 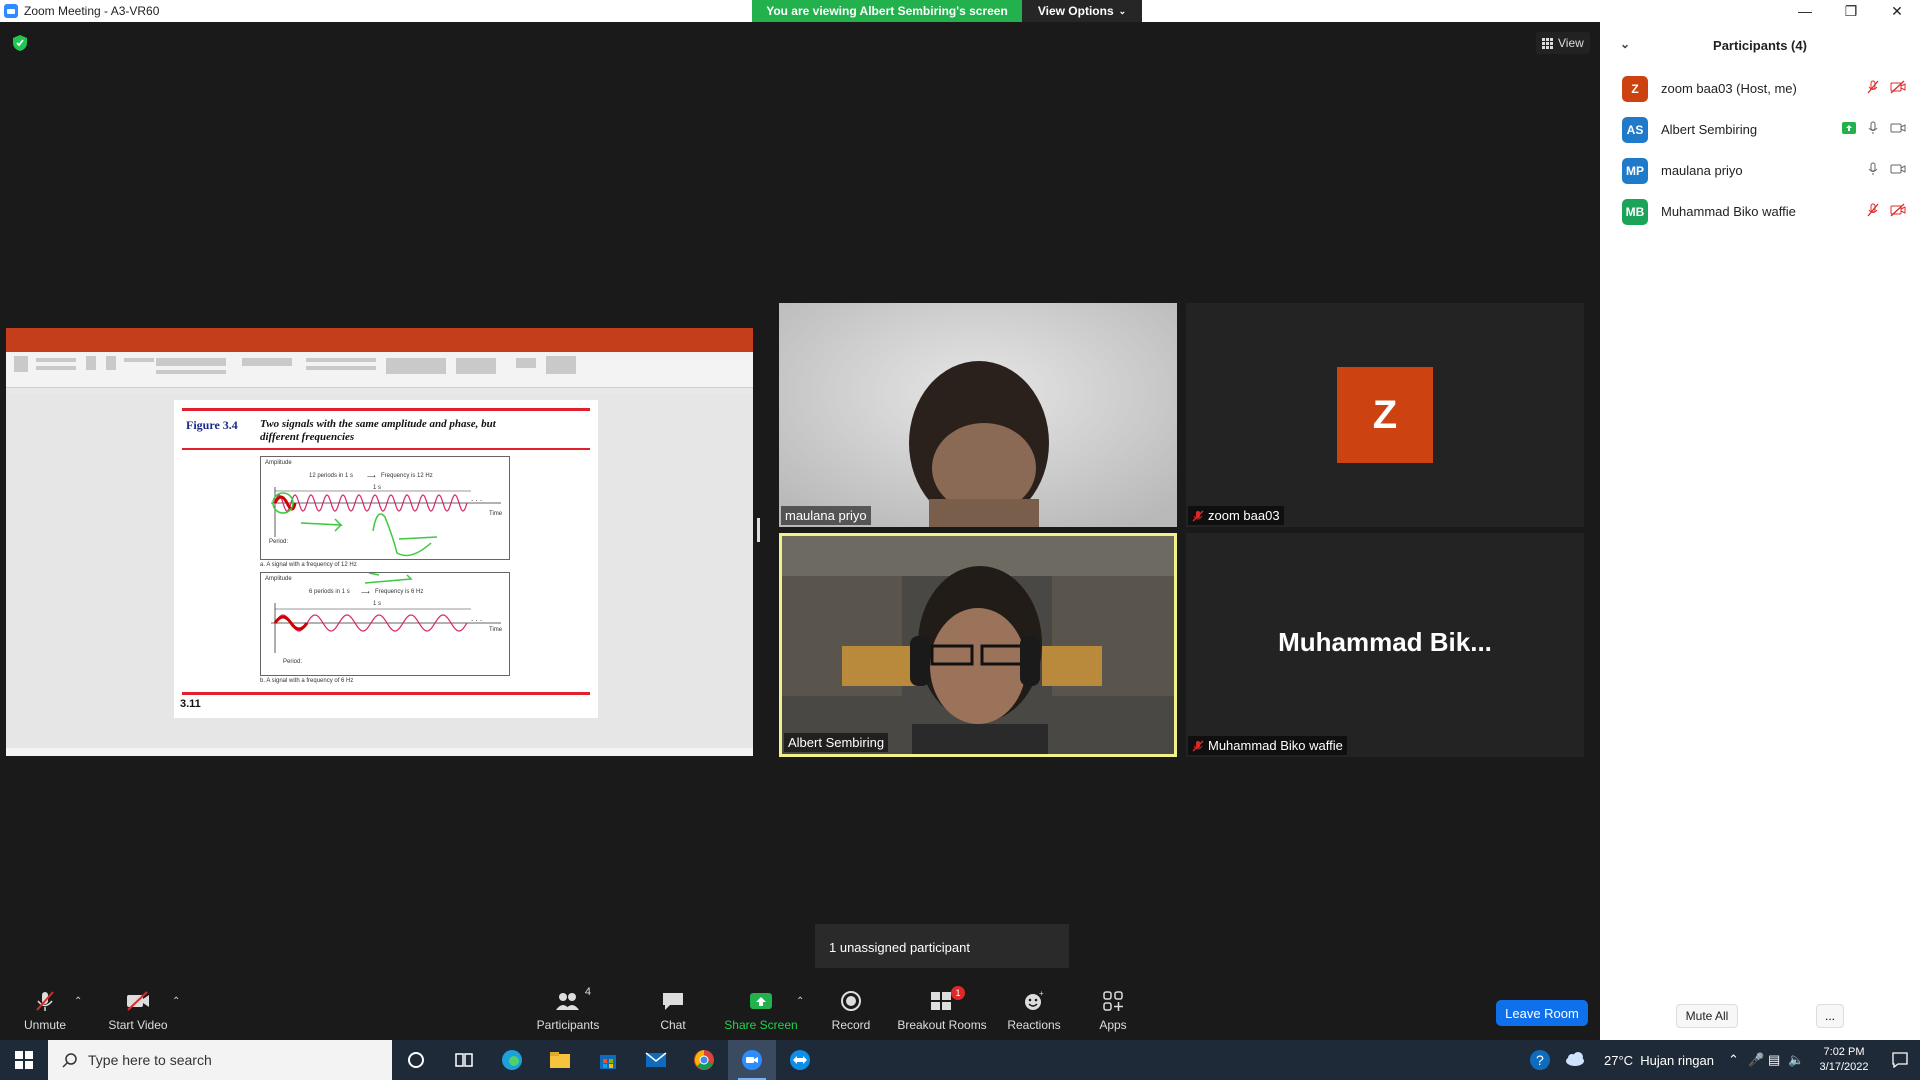 I want to click on tile-name-label: Albert Sembiring, so click(x=836, y=742).